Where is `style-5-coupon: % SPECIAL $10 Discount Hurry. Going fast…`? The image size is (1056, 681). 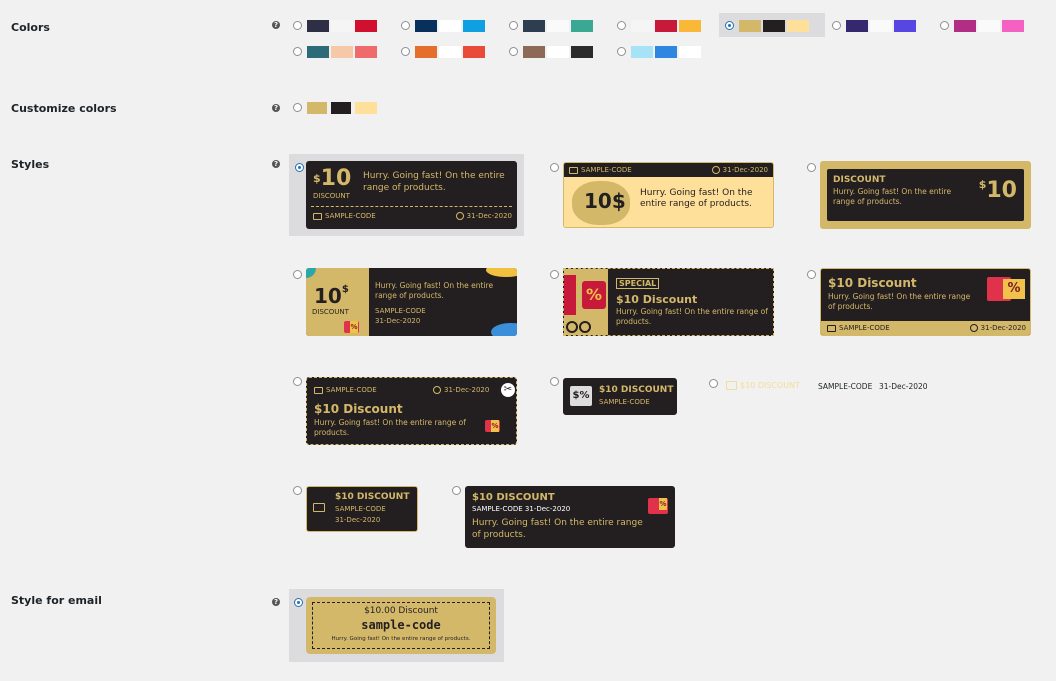 style-5-coupon: % SPECIAL $10 Discount Hurry. Going fast… is located at coordinates (668, 302).